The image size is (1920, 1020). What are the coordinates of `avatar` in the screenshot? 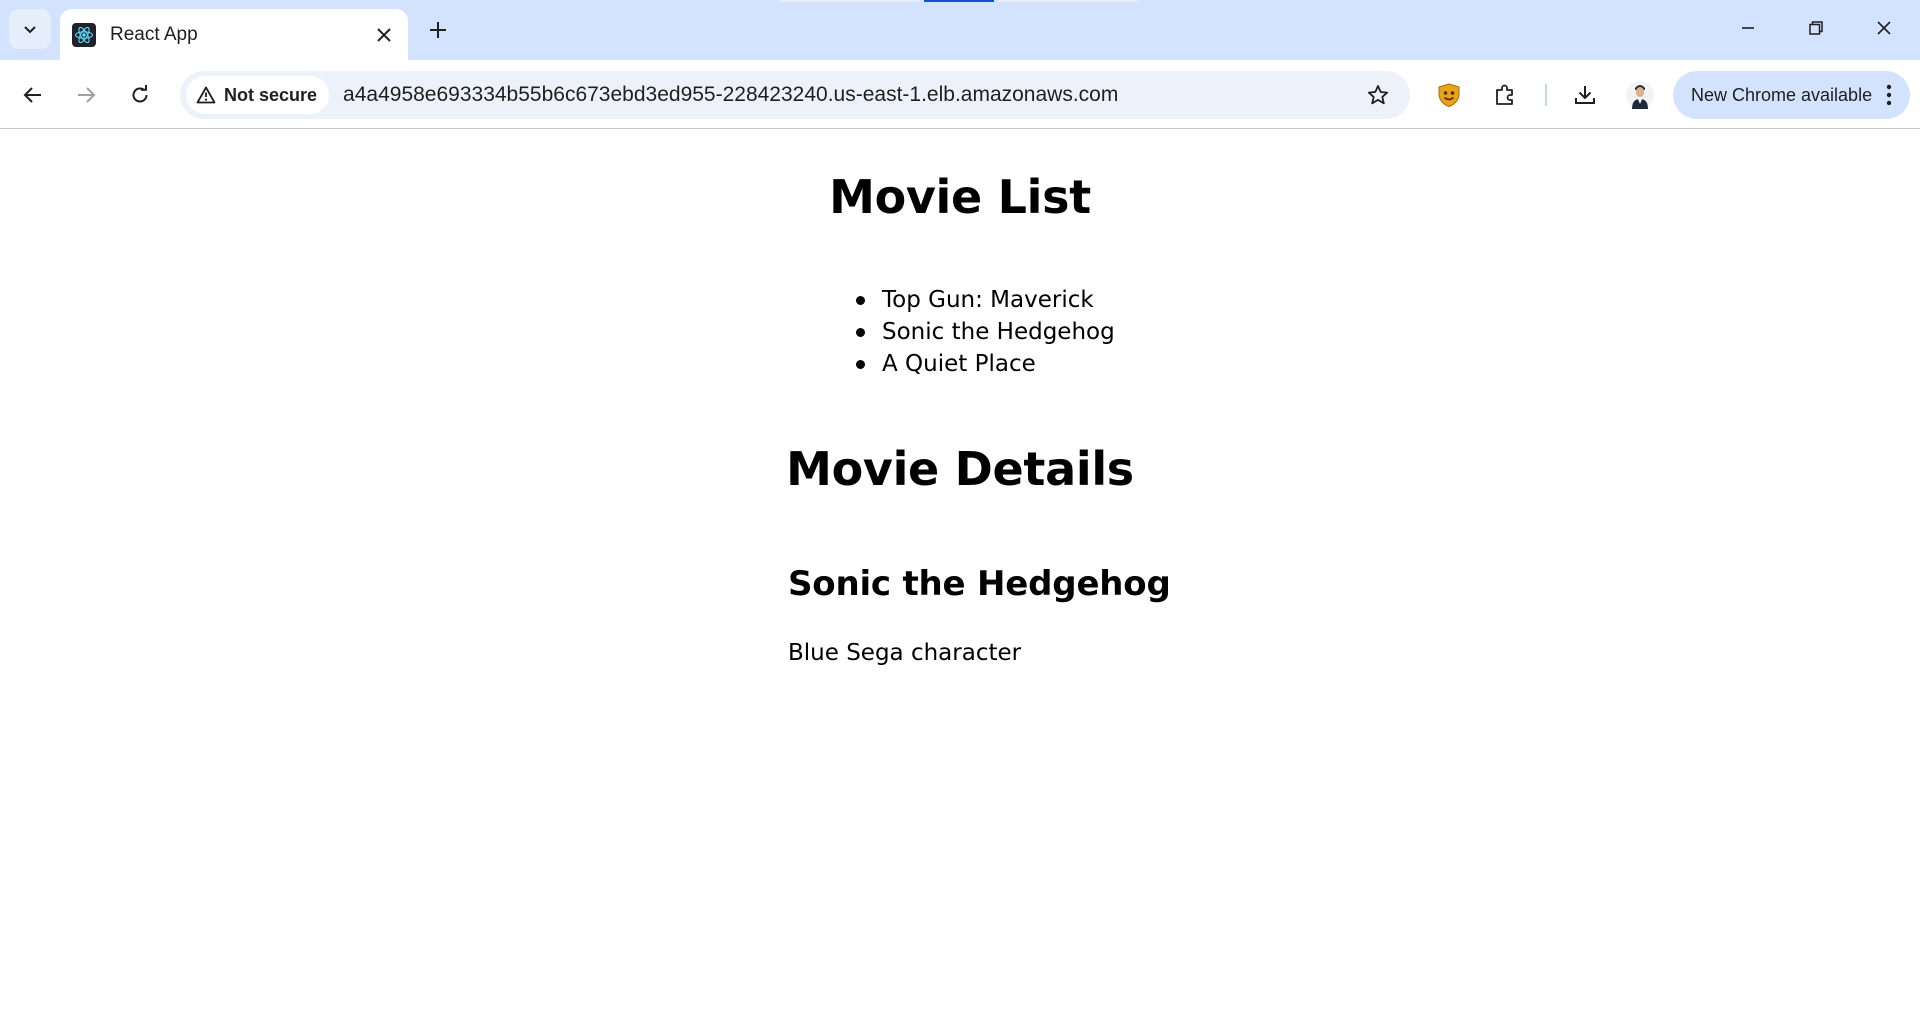 It's located at (1640, 95).